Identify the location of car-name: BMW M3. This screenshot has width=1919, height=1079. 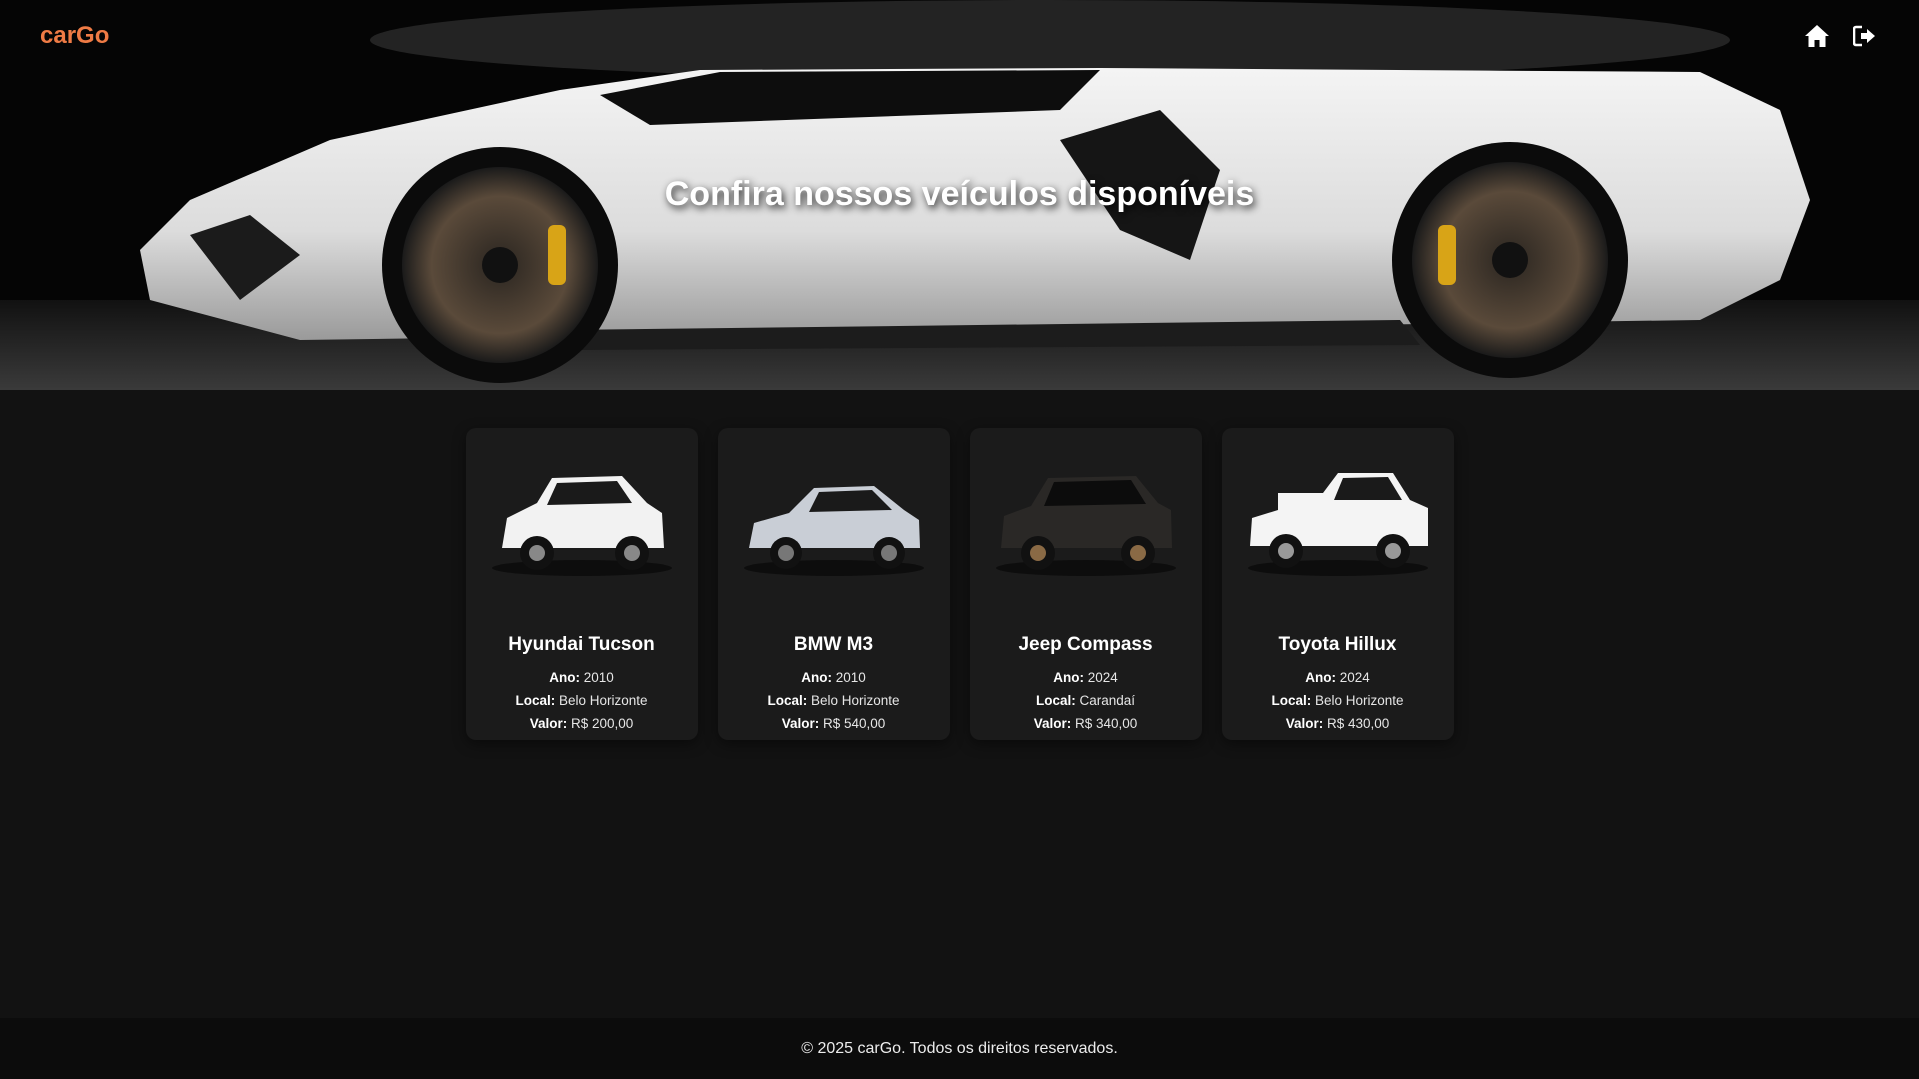
(833, 644).